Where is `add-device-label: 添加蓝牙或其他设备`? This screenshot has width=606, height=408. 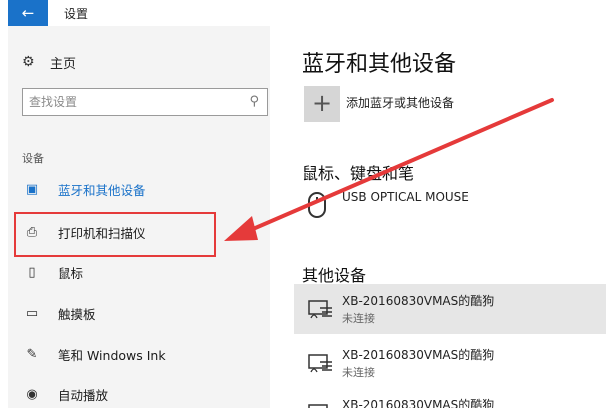 add-device-label: 添加蓝牙或其他设备 is located at coordinates (400, 102).